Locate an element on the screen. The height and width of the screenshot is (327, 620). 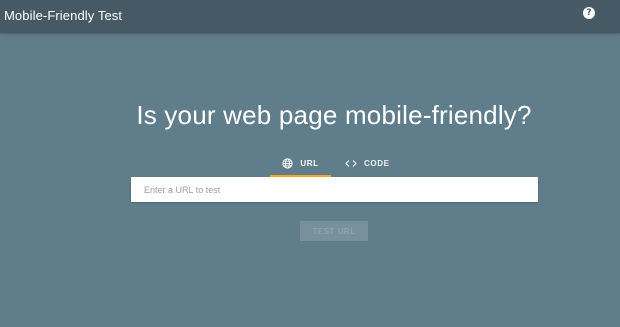
url-input-container is located at coordinates (334, 189).